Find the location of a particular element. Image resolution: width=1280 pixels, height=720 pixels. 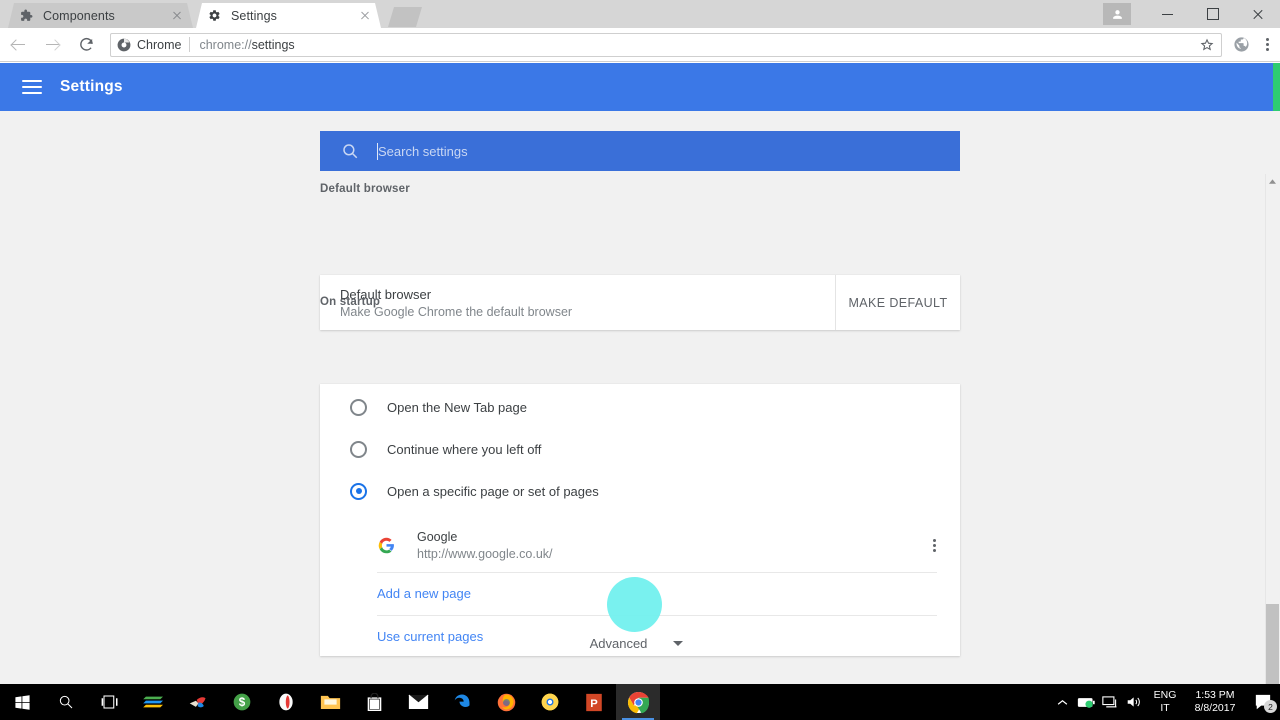

folder-icon is located at coordinates (330, 702).